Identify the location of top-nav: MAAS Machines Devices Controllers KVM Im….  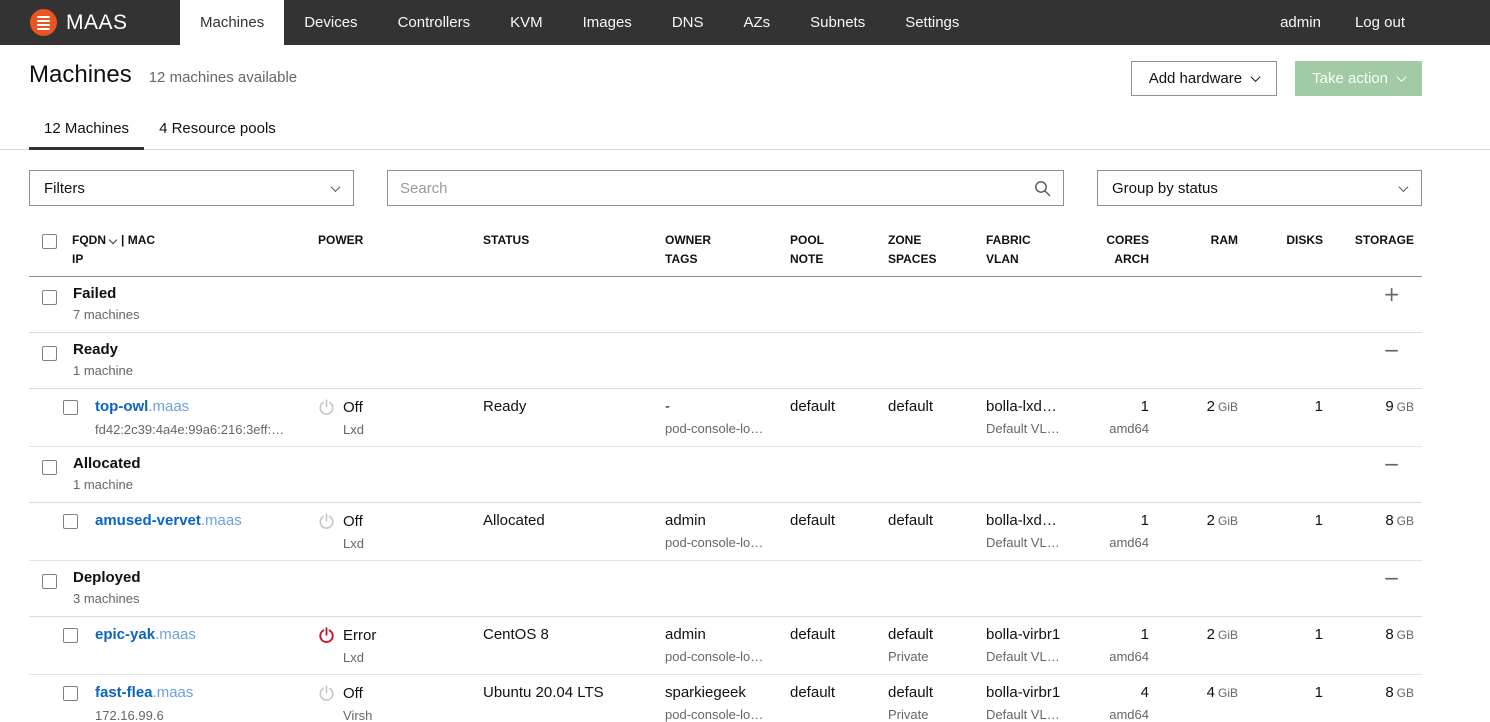
(745, 22).